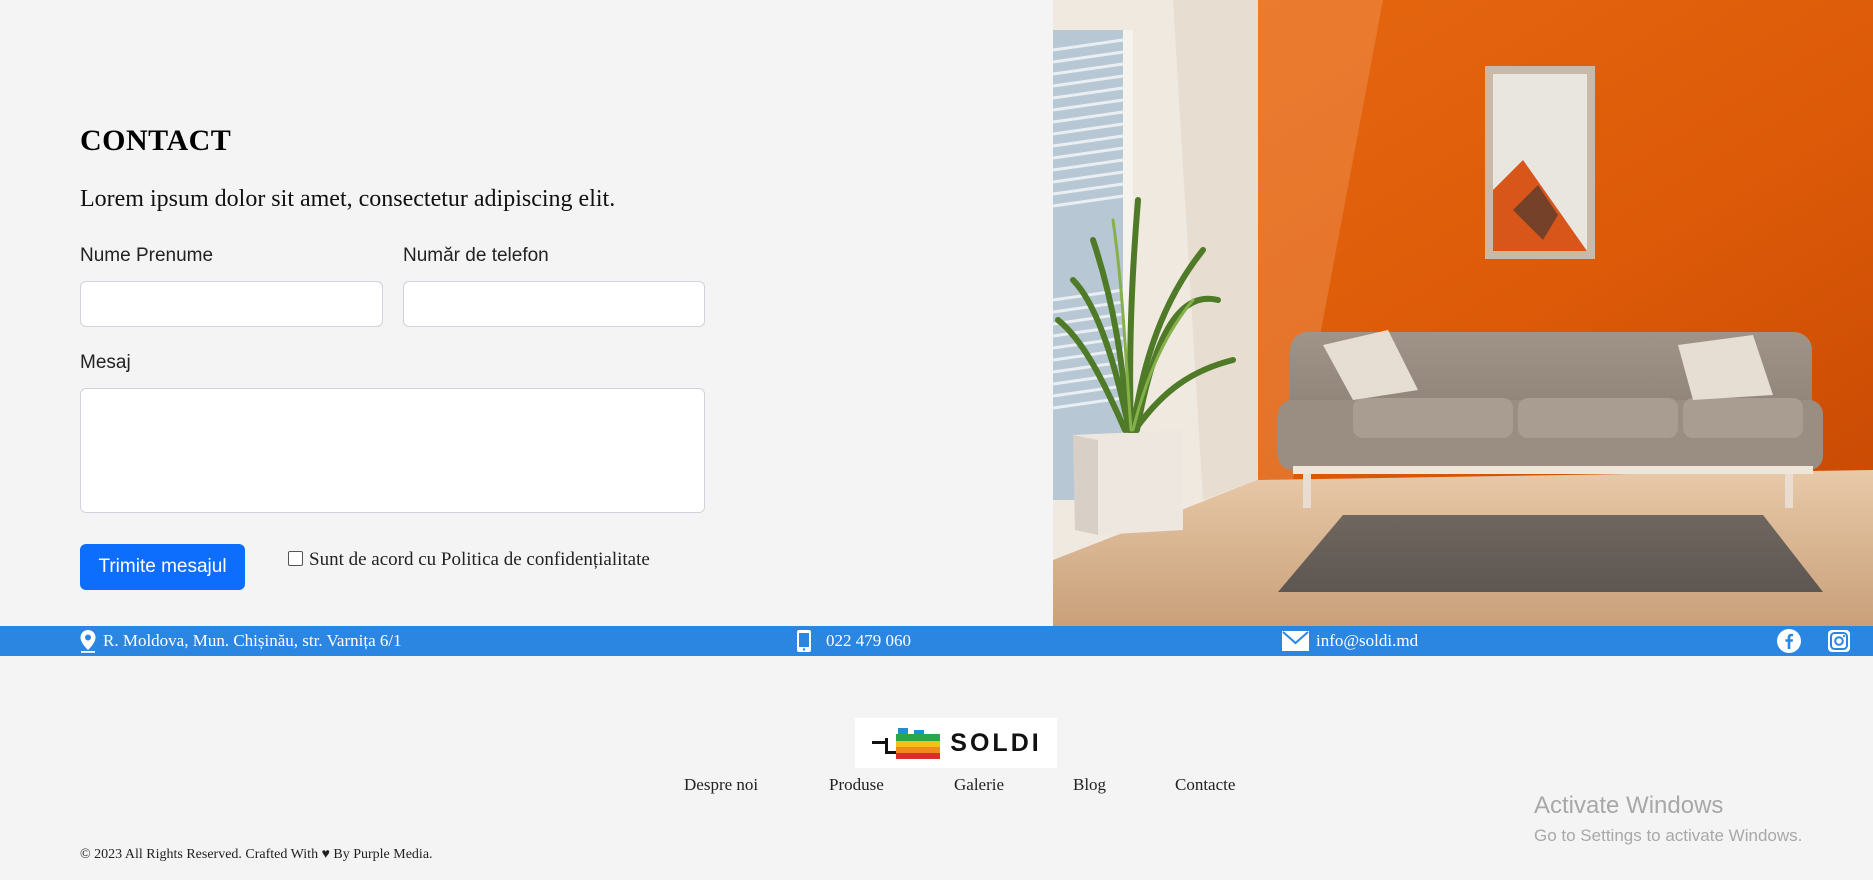 The height and width of the screenshot is (880, 1873). I want to click on email-text: info@soldi.md, so click(1367, 641).